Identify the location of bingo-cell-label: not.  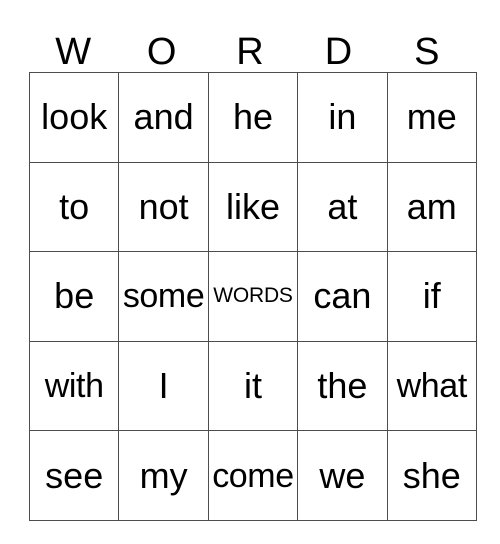
(163, 206).